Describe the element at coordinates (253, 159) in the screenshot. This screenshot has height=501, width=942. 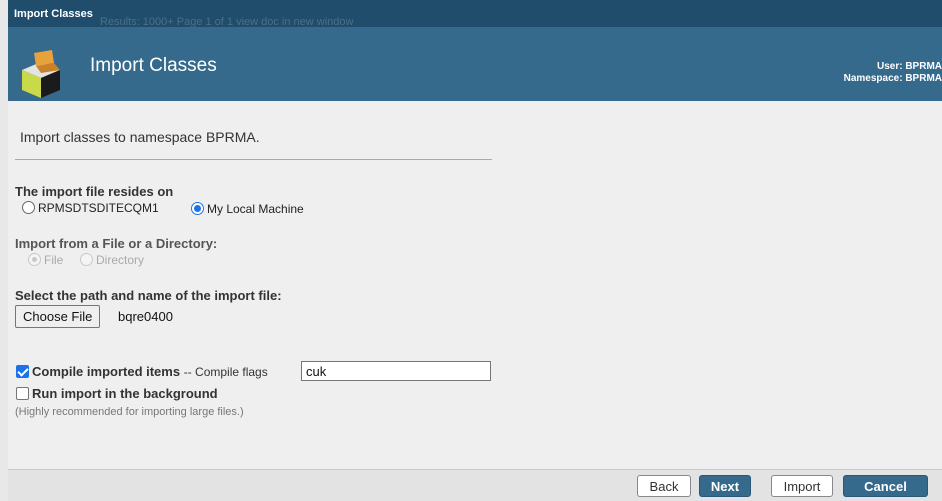
I see `divider` at that location.